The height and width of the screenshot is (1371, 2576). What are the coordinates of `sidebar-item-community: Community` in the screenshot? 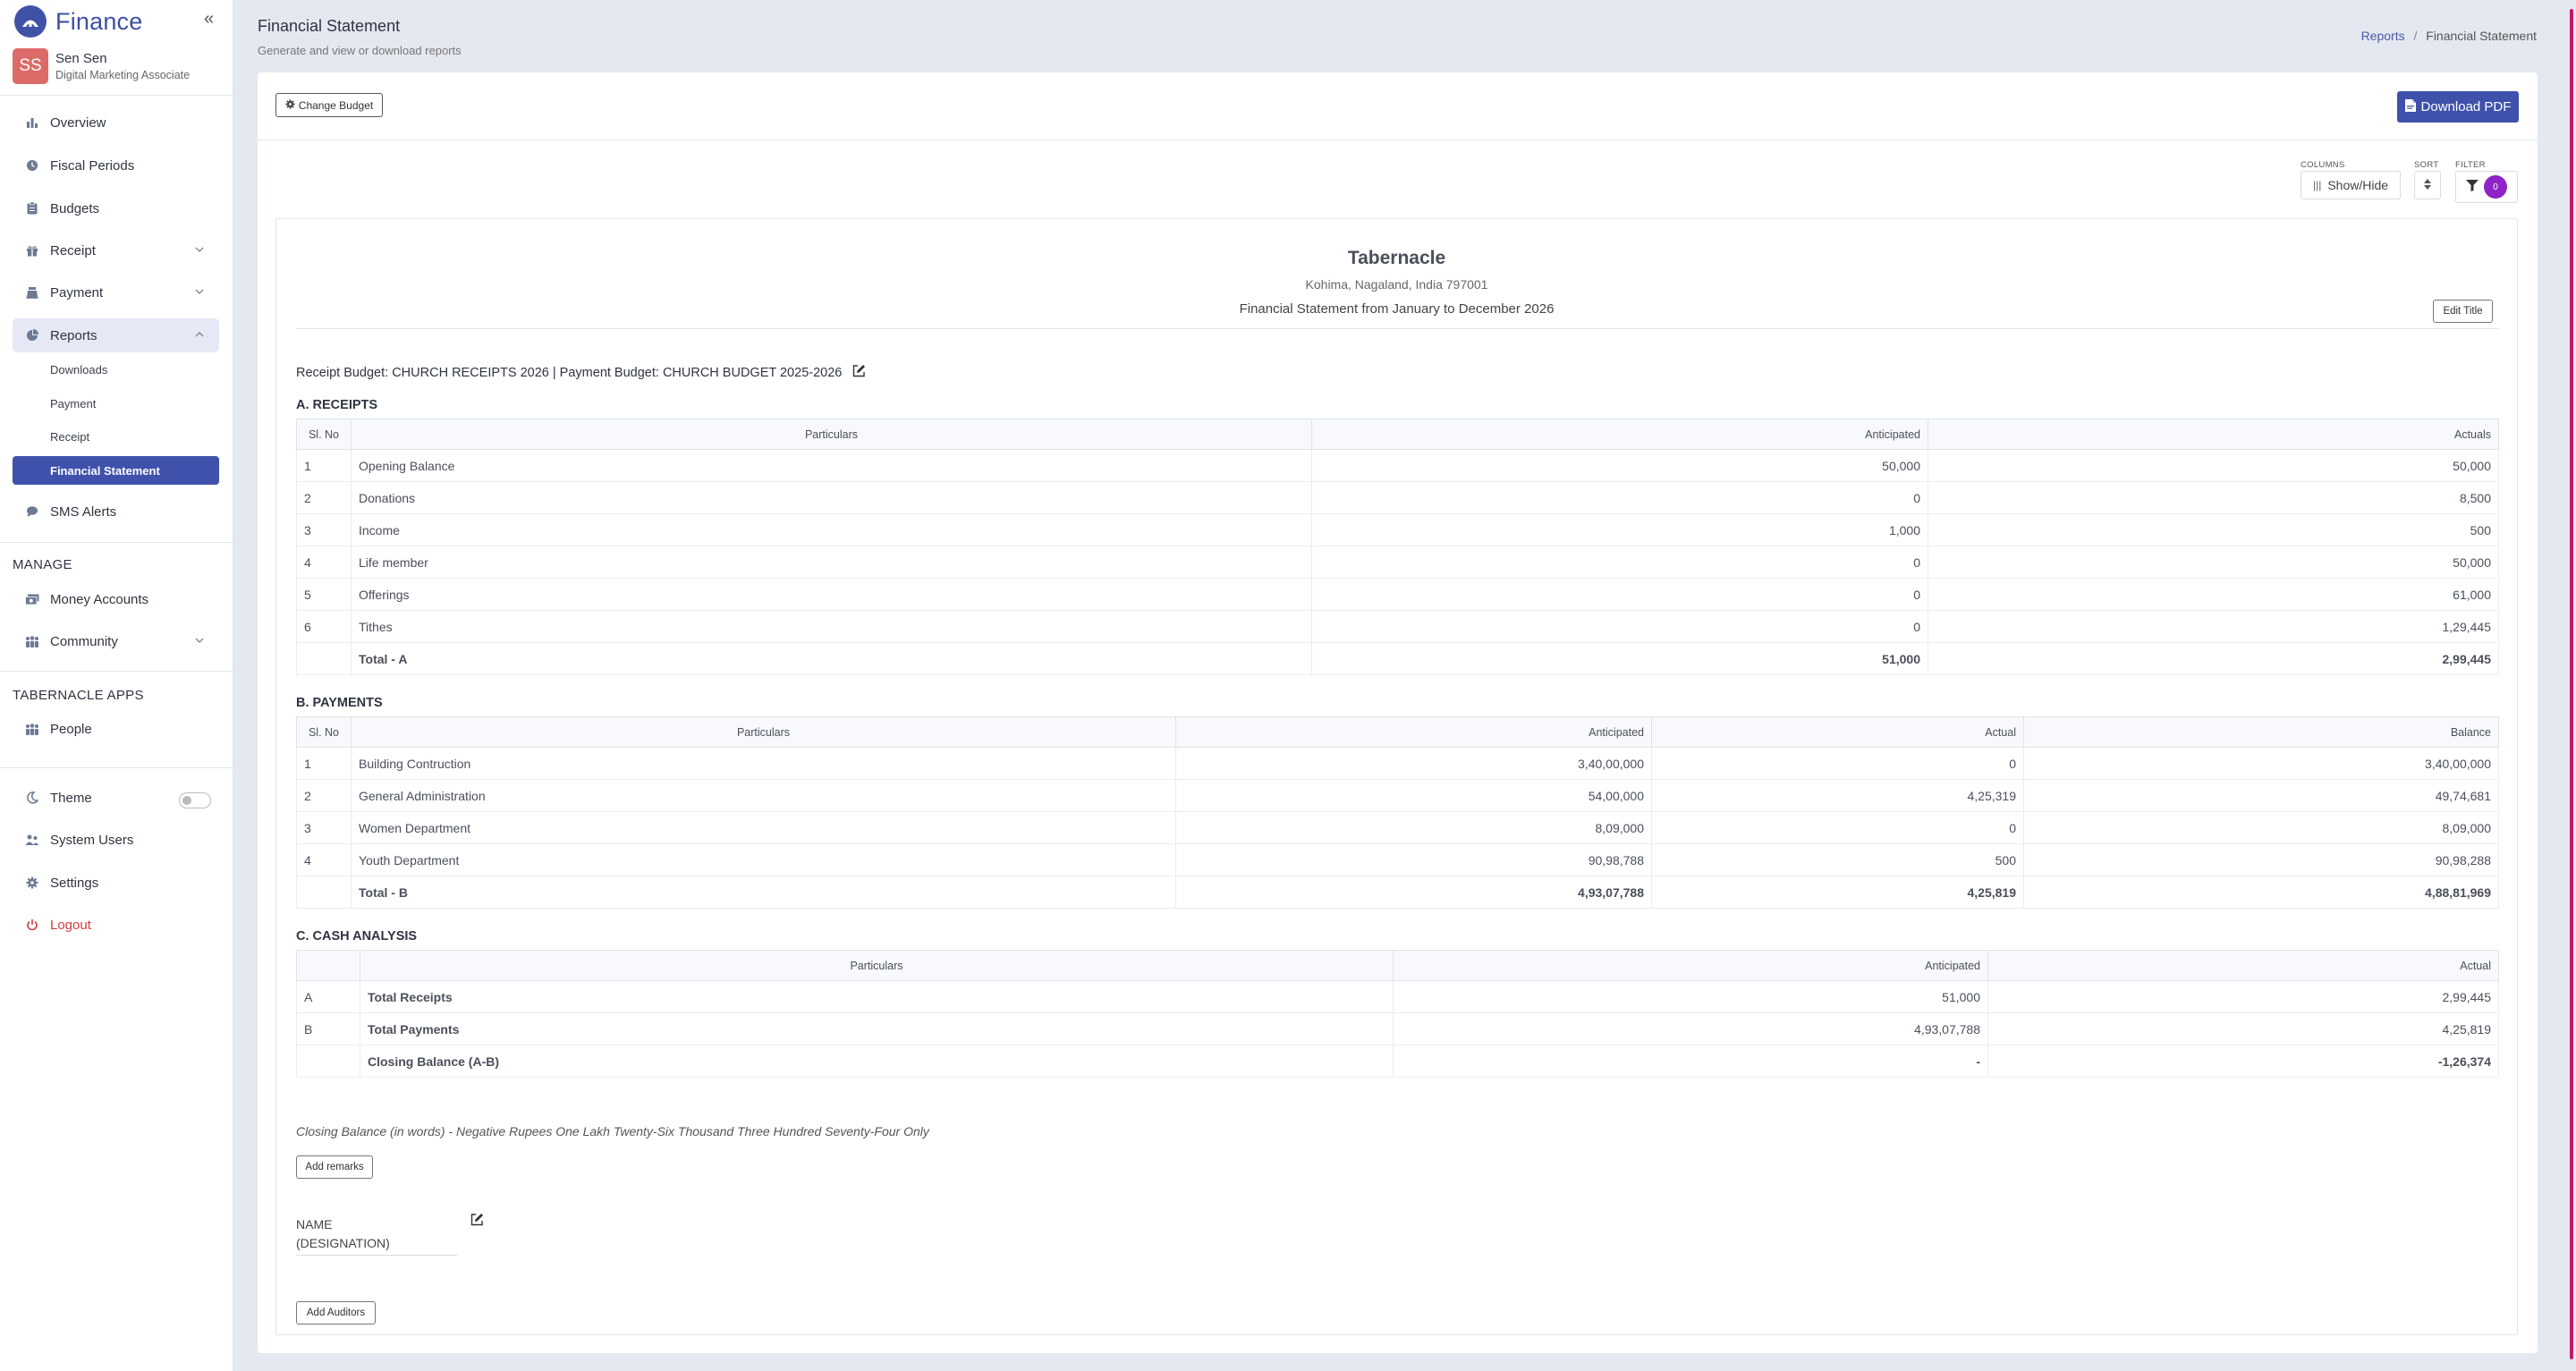 It's located at (116, 641).